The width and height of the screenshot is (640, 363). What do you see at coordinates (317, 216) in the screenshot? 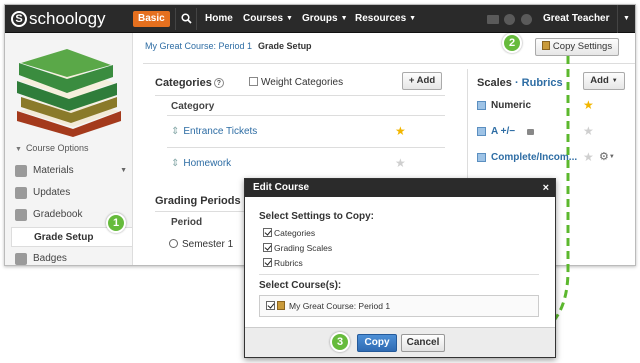
I see `settings-label: Select Settings to Copy:` at bounding box center [317, 216].